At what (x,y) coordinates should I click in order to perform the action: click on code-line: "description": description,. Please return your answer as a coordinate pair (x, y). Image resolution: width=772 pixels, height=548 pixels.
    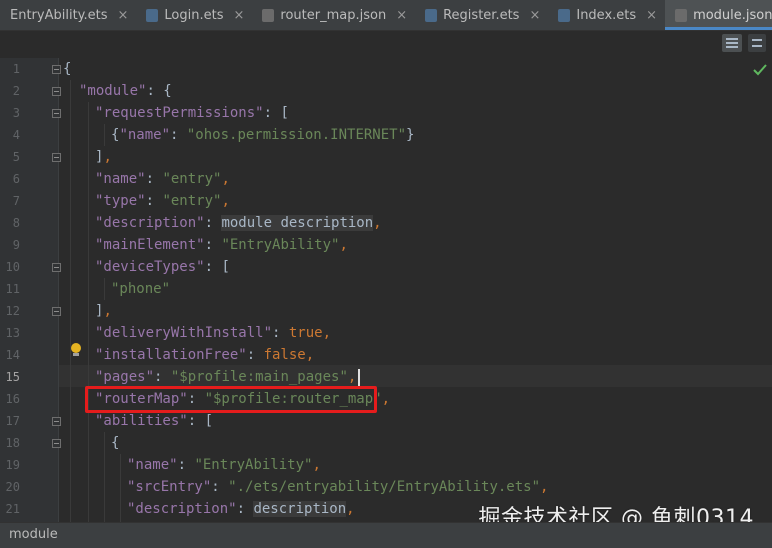
    Looking at the image, I should click on (241, 509).